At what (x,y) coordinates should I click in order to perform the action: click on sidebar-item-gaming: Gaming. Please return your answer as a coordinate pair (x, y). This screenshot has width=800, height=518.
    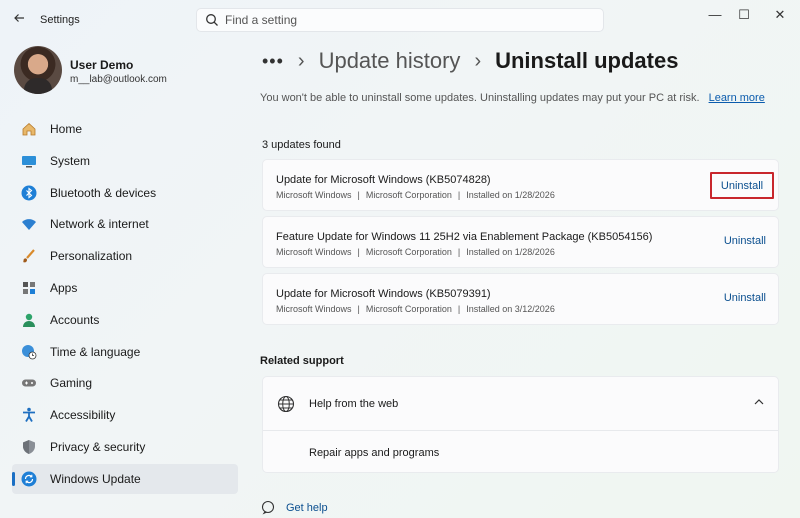
    Looking at the image, I should click on (125, 383).